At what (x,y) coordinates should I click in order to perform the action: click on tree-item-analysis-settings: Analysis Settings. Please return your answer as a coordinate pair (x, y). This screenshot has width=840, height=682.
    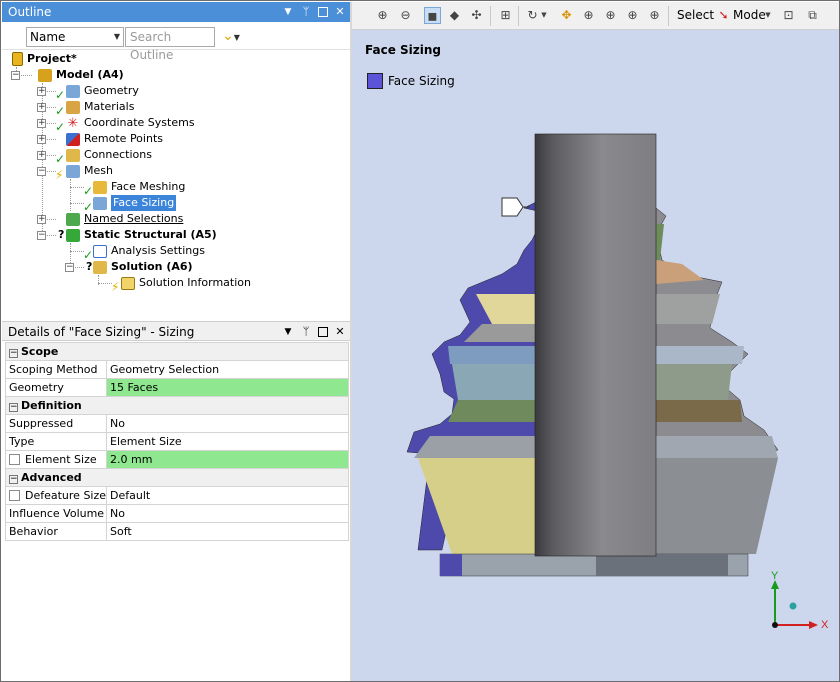
    Looking at the image, I should click on (149, 251).